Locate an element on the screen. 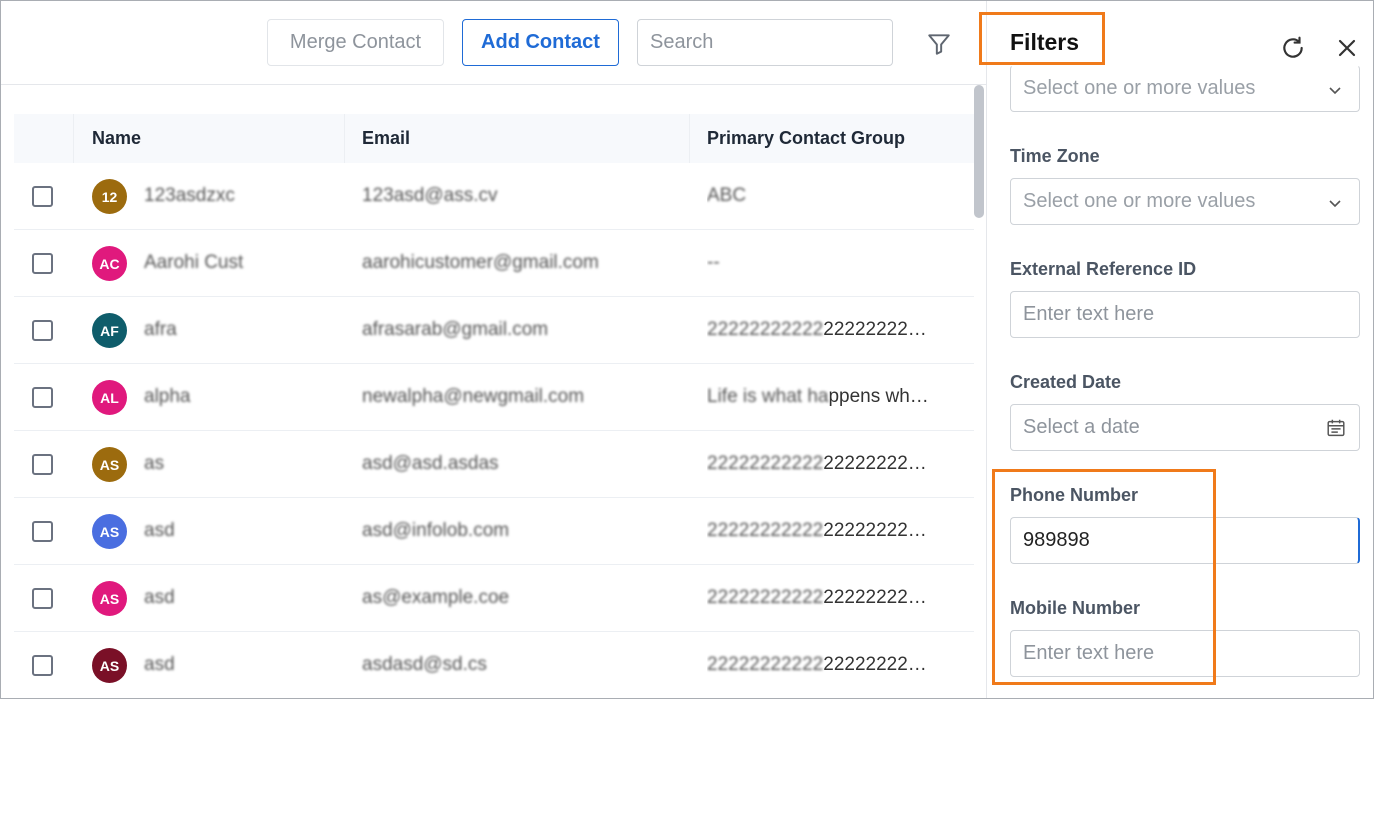  filter-icon is located at coordinates (939, 44).